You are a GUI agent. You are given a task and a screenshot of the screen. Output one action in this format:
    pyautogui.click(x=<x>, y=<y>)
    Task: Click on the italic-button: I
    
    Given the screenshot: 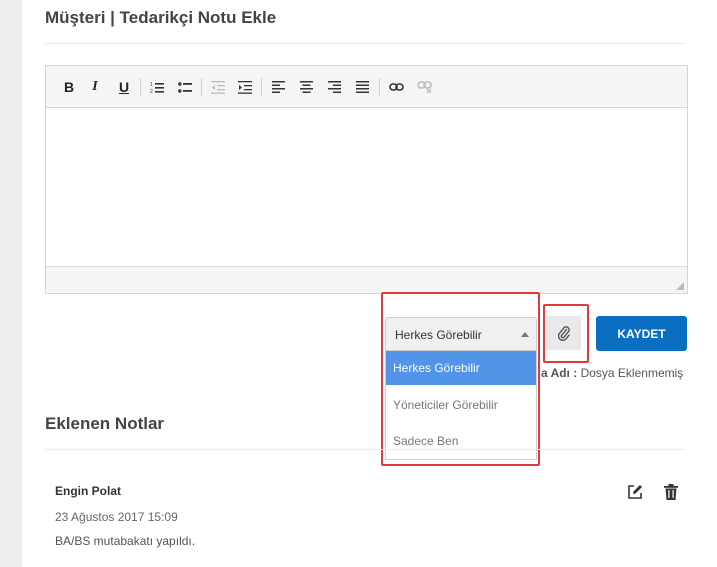 What is the action you would take?
    pyautogui.click(x=95, y=87)
    